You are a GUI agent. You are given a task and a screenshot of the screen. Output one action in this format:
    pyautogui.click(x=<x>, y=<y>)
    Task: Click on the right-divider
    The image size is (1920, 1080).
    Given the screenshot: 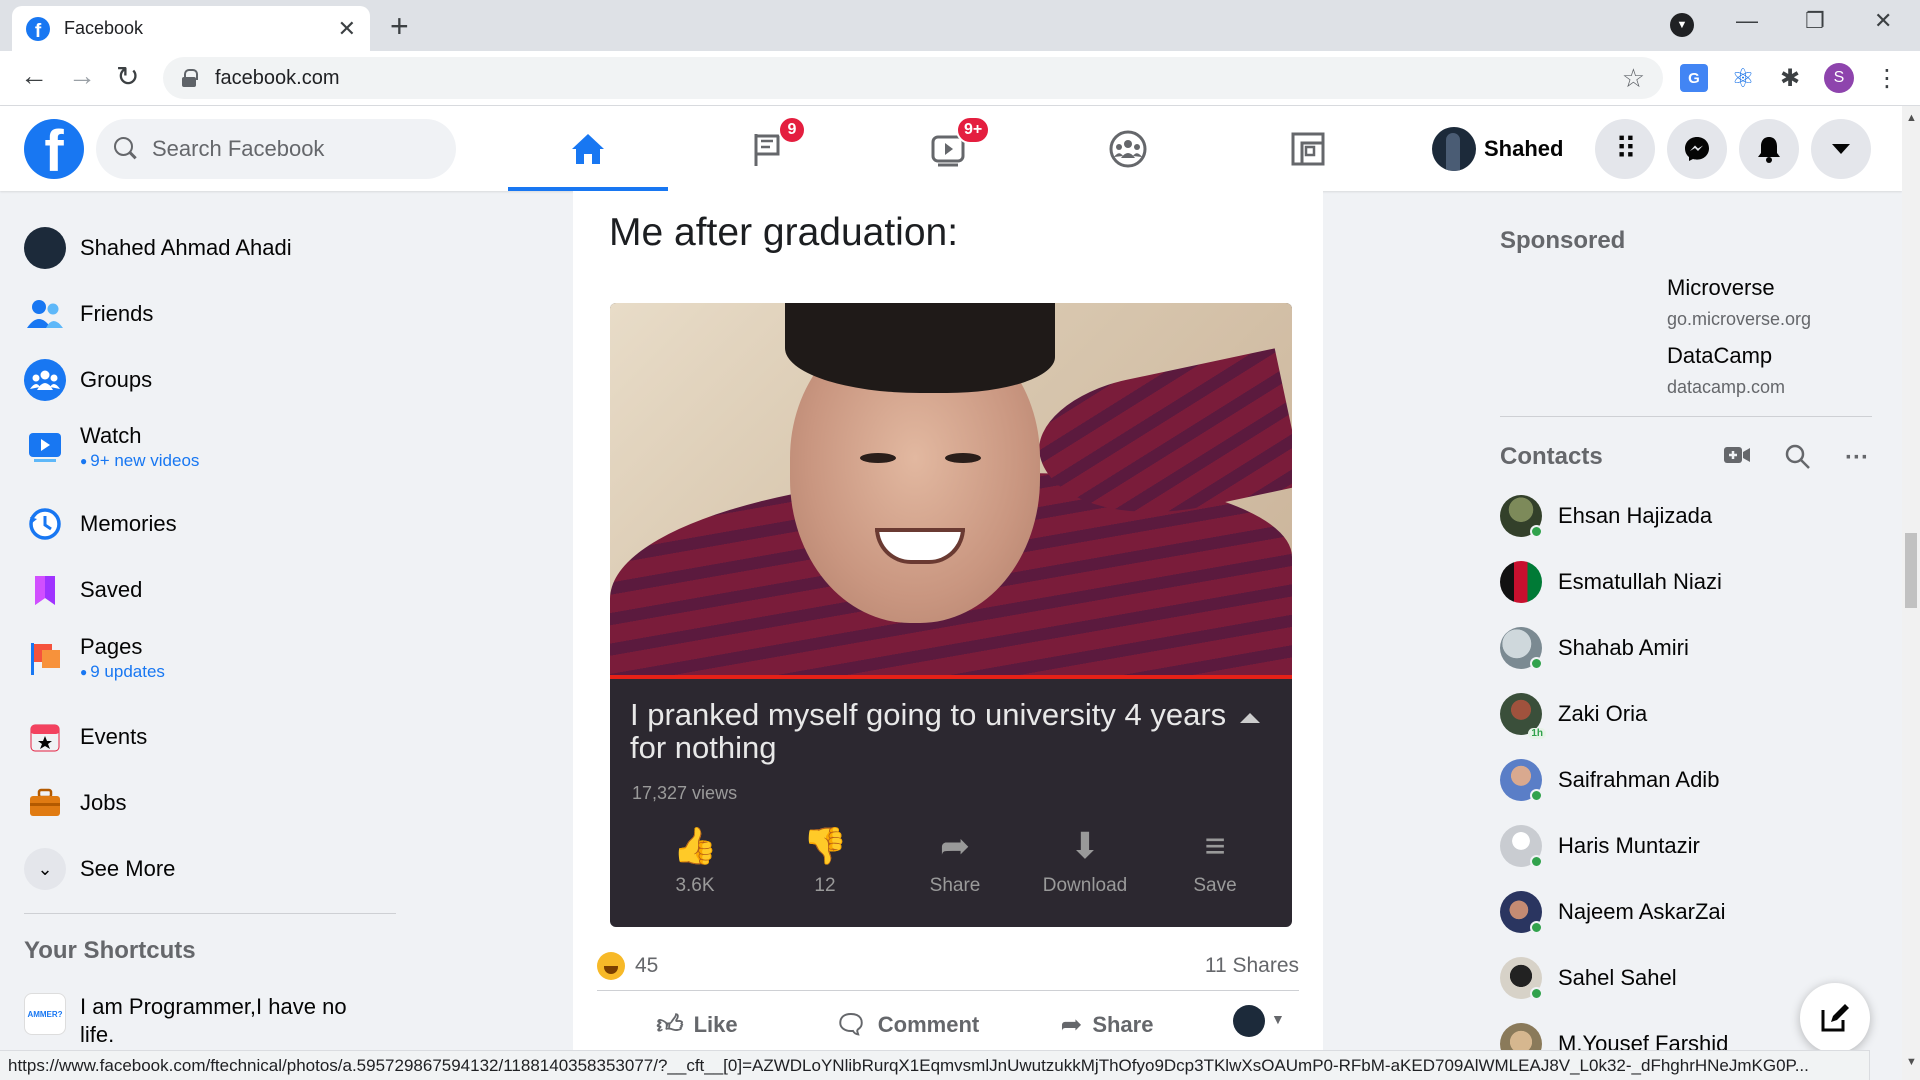 What is the action you would take?
    pyautogui.click(x=1686, y=416)
    